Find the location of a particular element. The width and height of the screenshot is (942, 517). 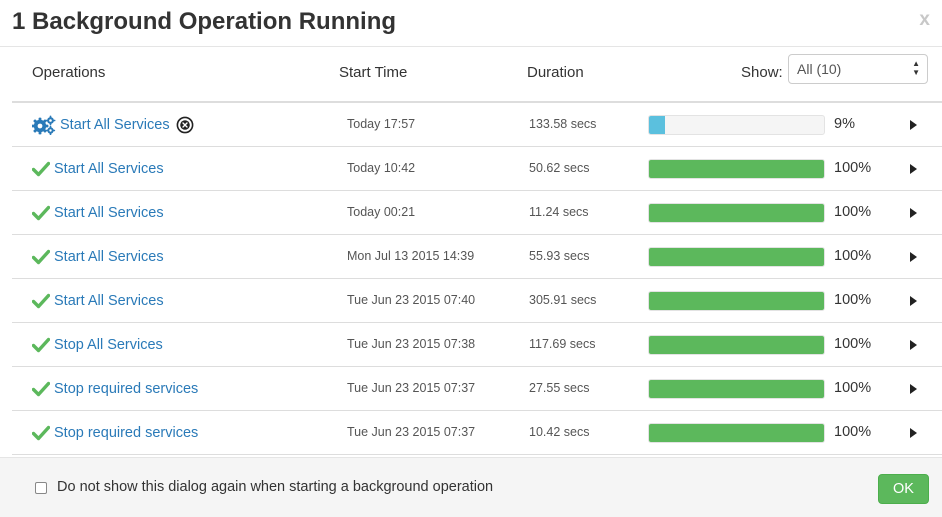

column-header-start-time: Start Time is located at coordinates (373, 72).